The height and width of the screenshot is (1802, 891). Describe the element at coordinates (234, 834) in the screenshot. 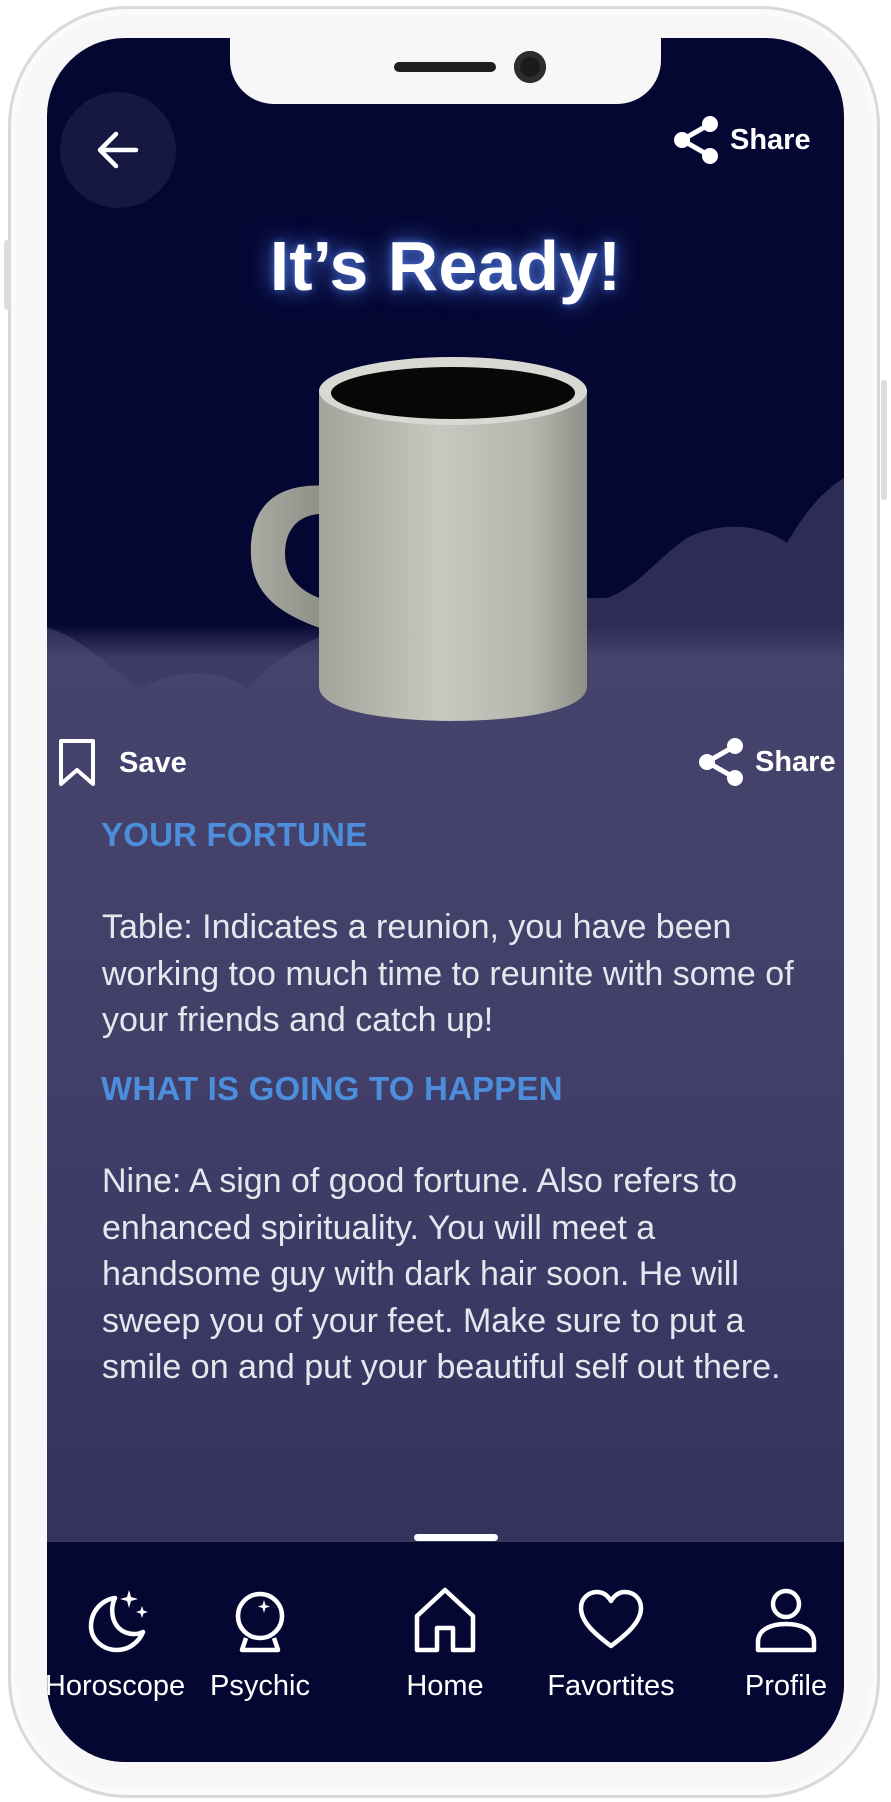

I see `fortune-heading: YOUR FORTUNE` at that location.